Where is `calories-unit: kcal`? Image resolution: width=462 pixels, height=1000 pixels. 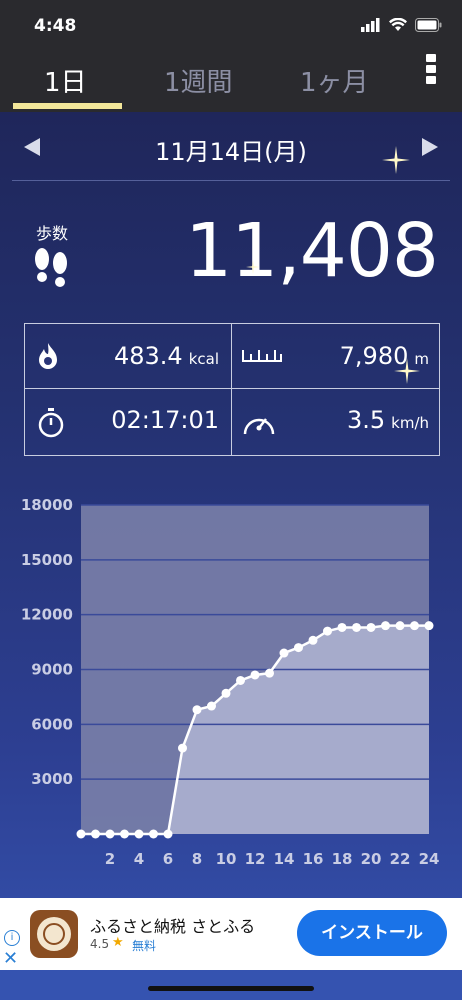 calories-unit: kcal is located at coordinates (203, 359).